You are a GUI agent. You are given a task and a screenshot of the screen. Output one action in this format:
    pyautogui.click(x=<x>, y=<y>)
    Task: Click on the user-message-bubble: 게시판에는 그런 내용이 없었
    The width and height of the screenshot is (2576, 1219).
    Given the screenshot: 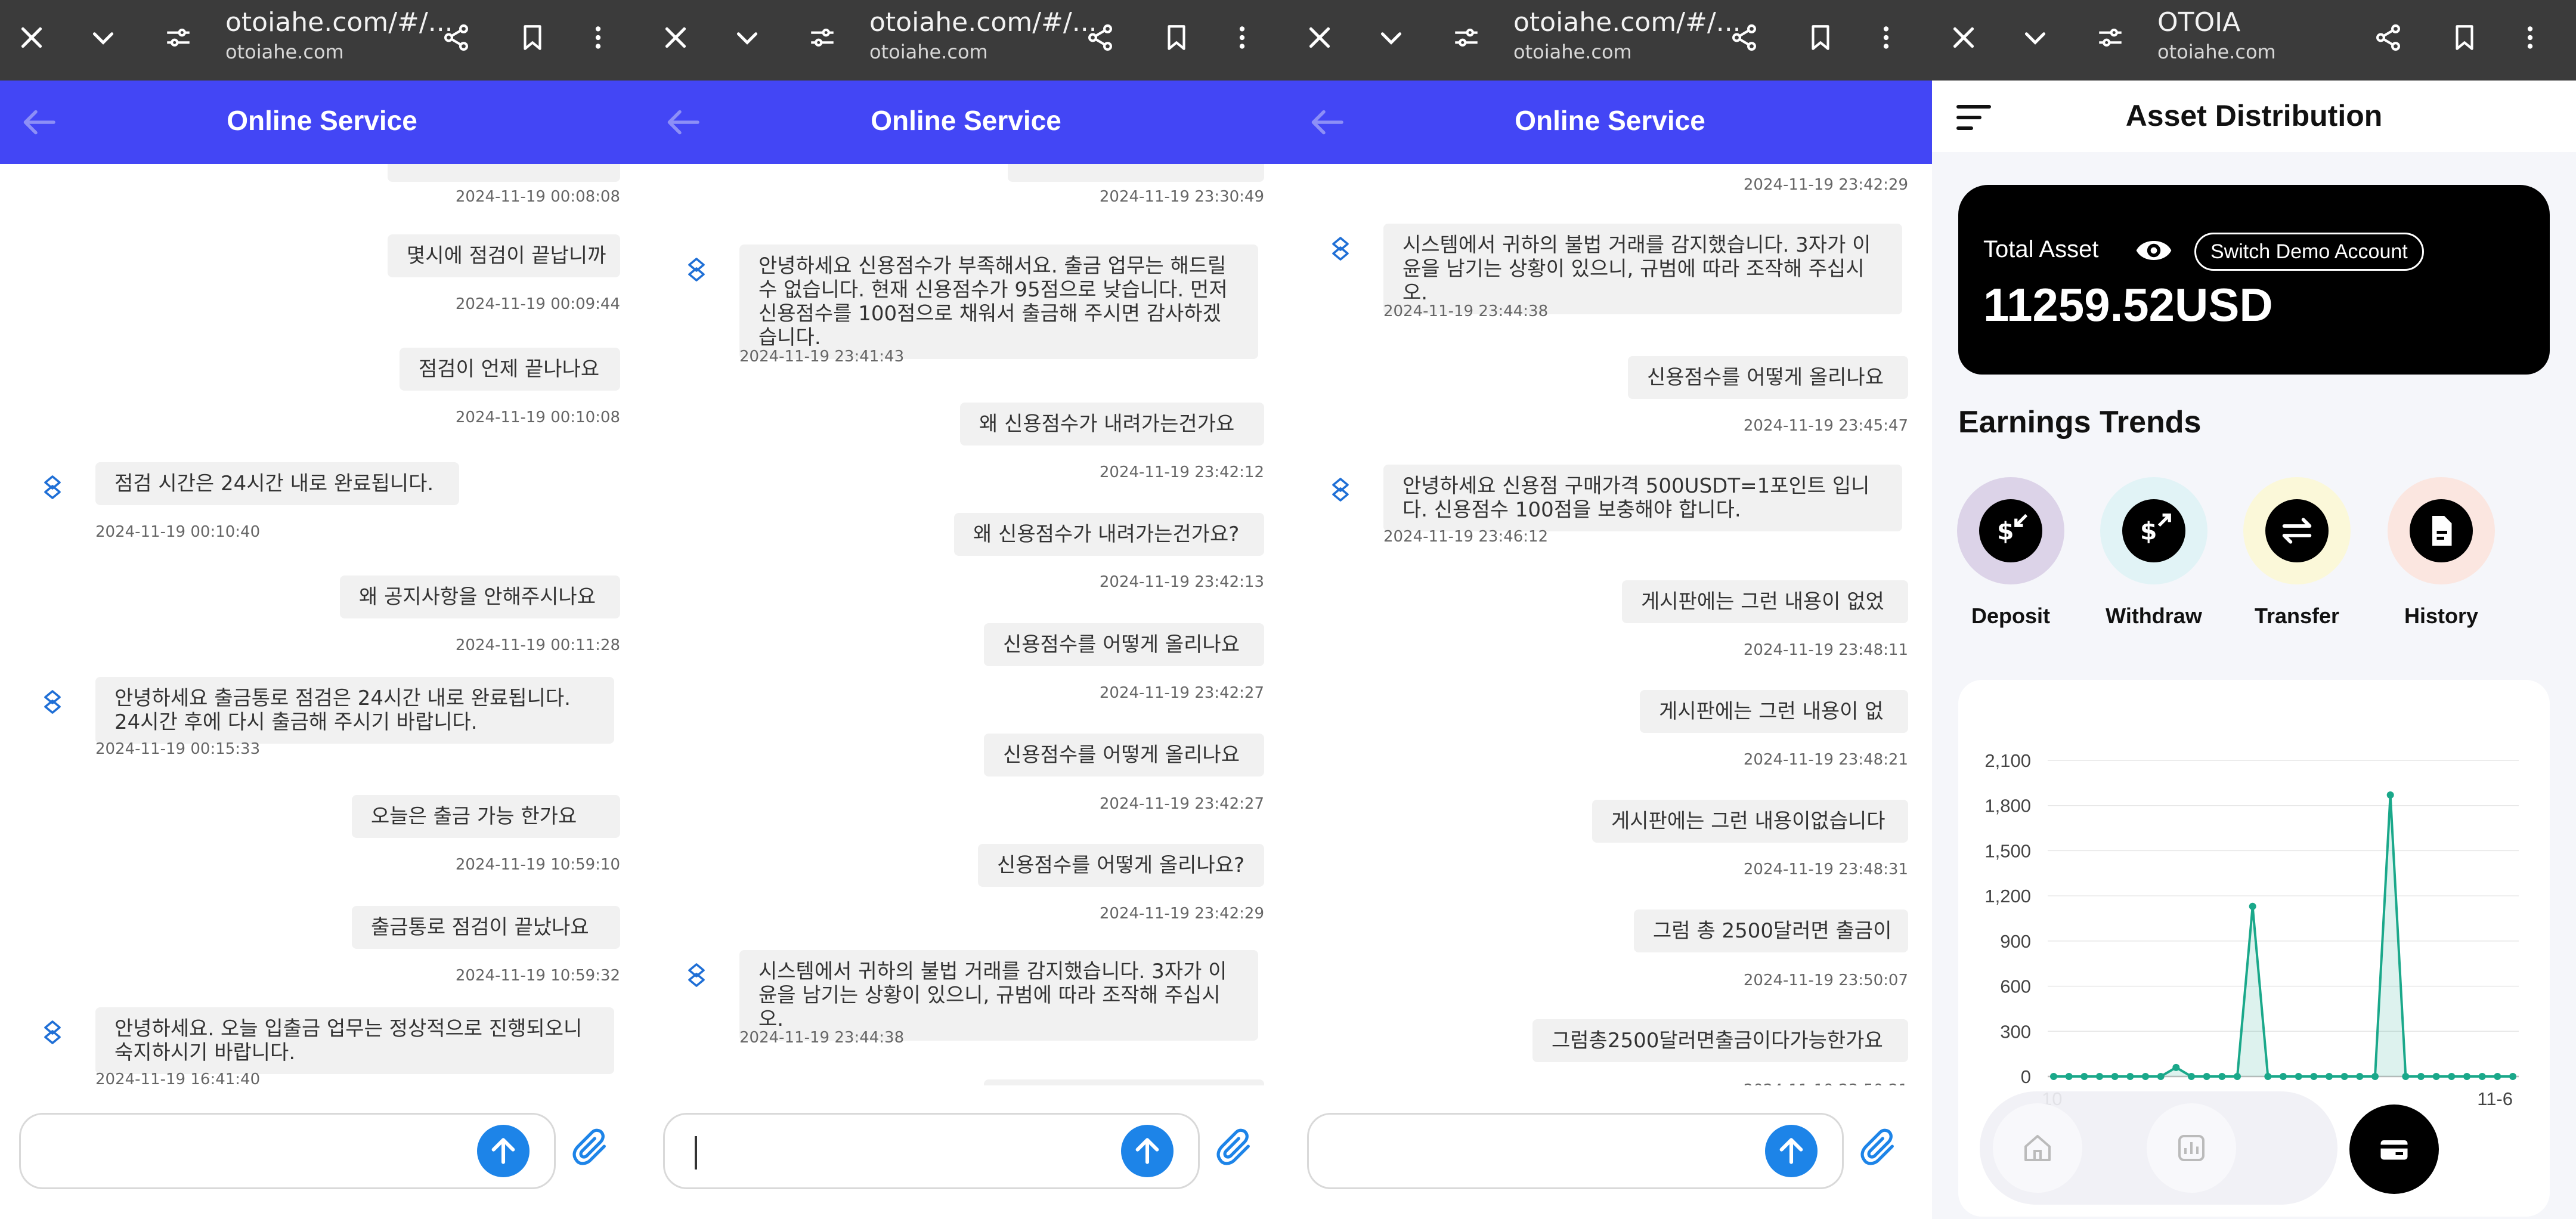 What is the action you would take?
    pyautogui.click(x=1765, y=601)
    